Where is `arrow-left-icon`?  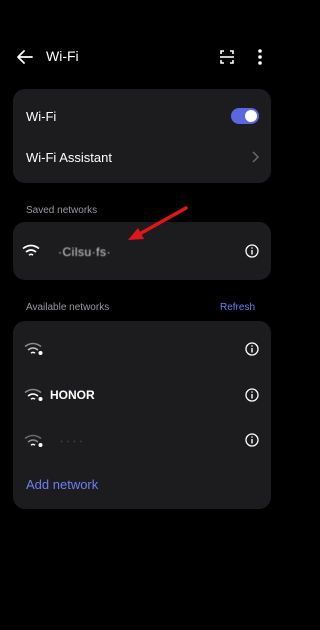
arrow-left-icon is located at coordinates (25, 57).